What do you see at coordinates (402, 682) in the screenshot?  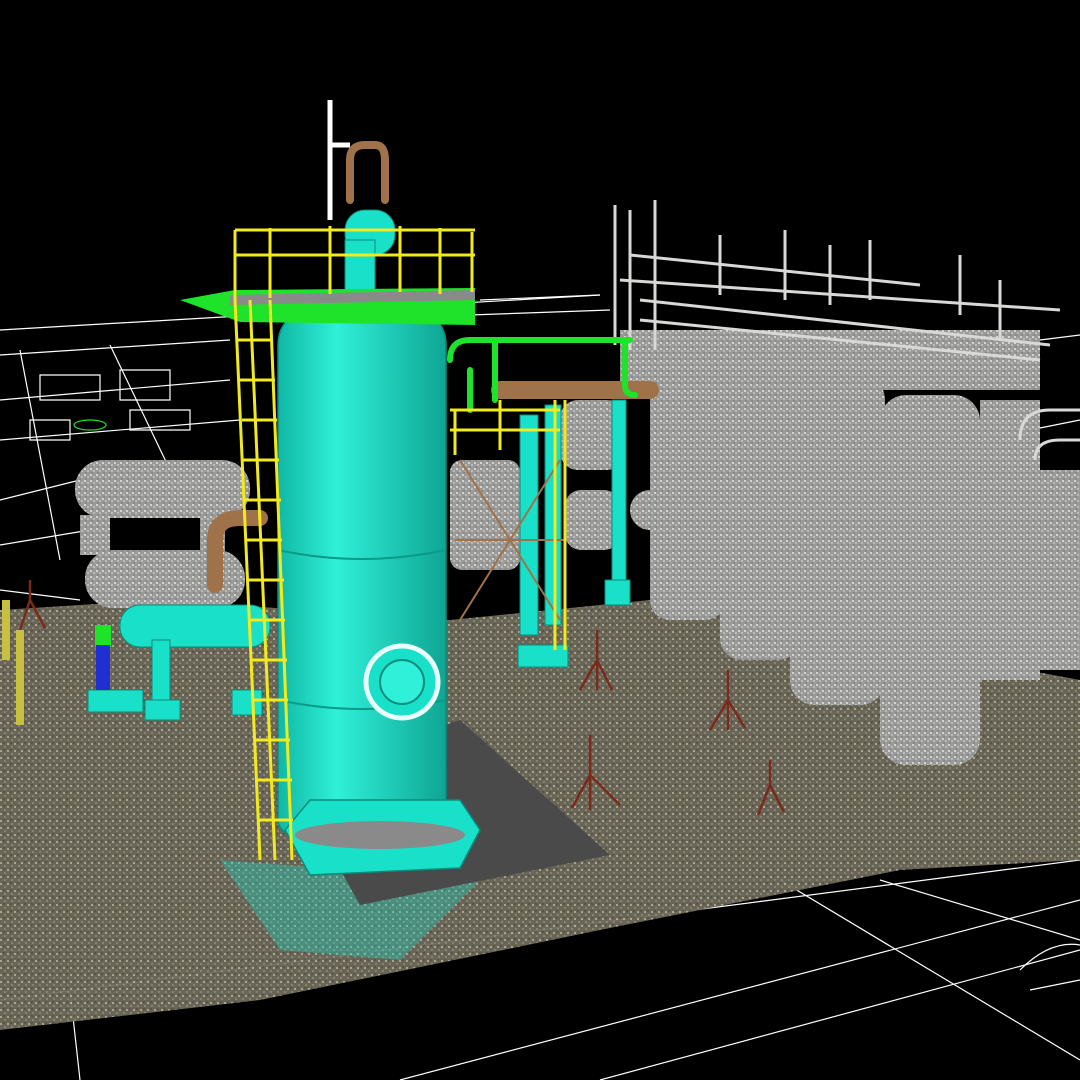 I see `vessel-manway` at bounding box center [402, 682].